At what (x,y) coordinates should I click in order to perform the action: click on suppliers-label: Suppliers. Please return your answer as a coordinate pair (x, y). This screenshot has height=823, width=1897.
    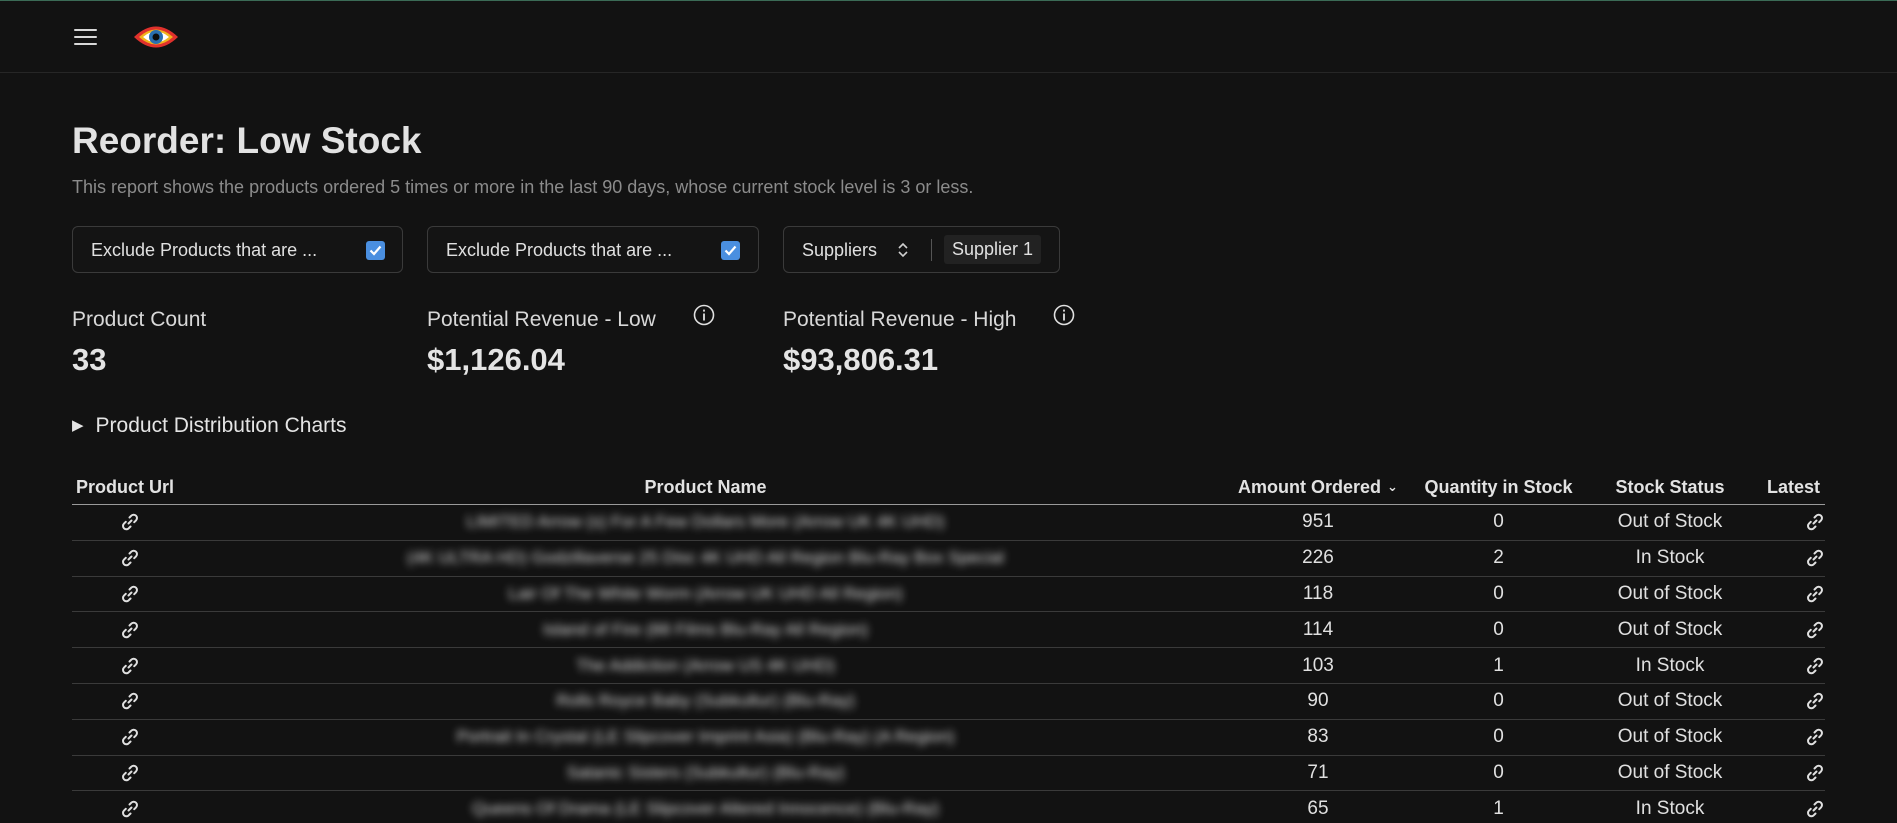
    Looking at the image, I should click on (840, 250).